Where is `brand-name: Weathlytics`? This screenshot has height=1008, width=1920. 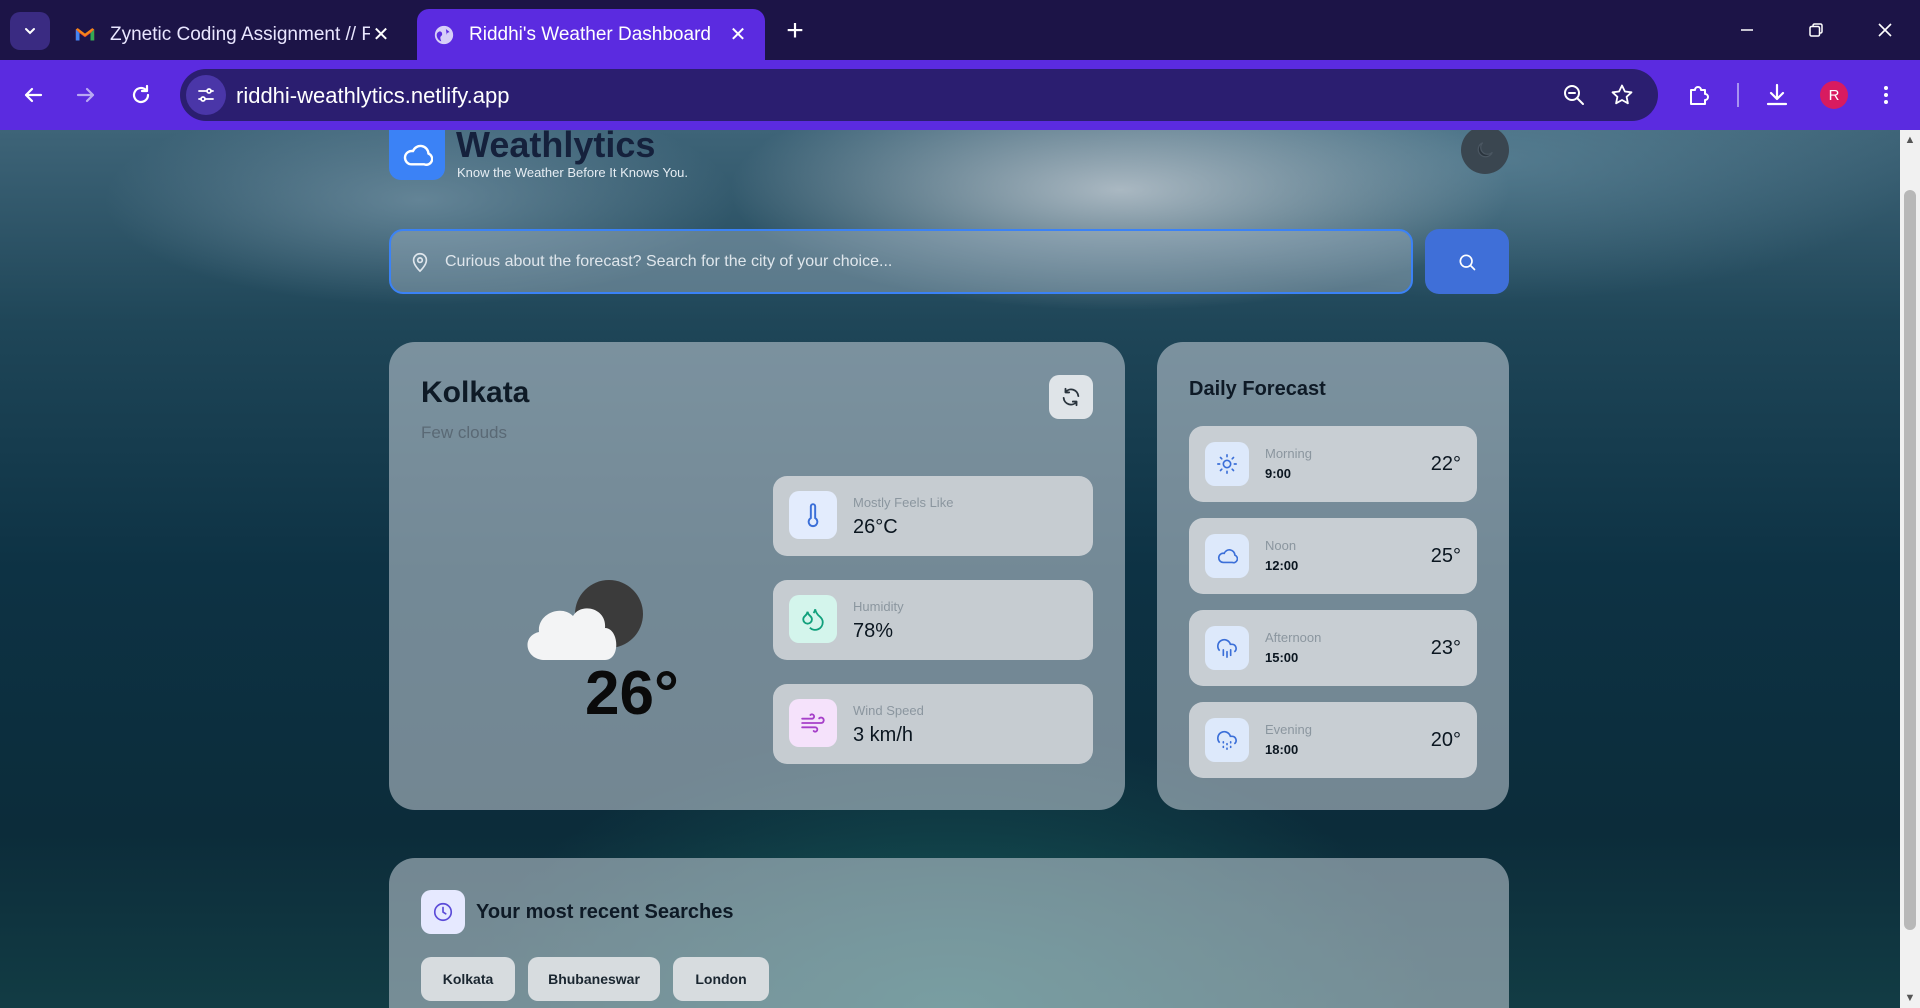
brand-name: Weathlytics is located at coordinates (556, 147).